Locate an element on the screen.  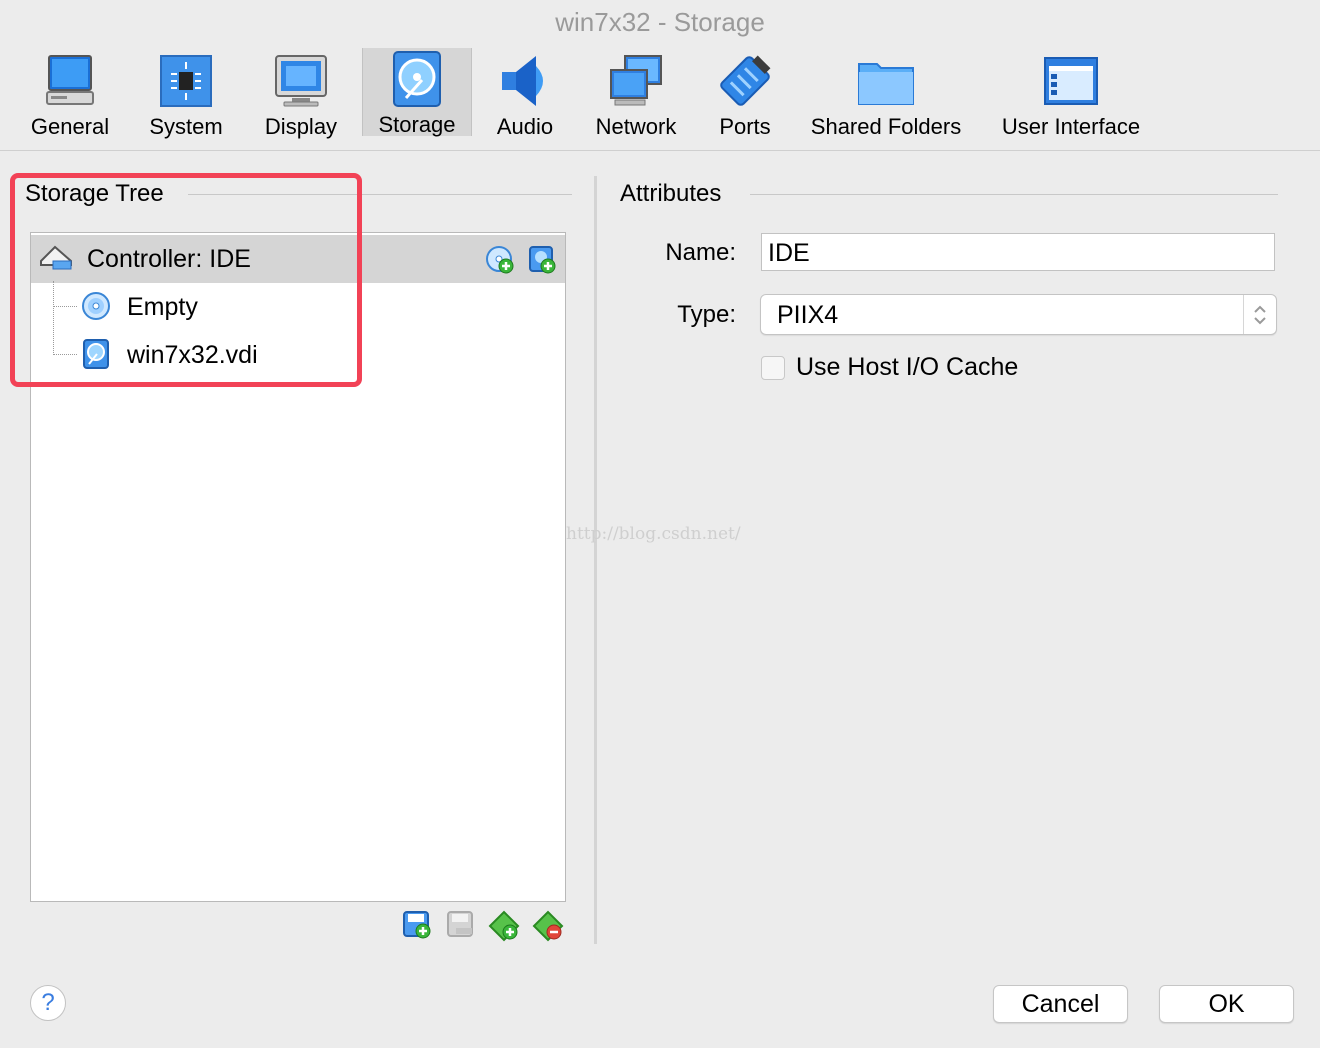
chevron-updown-icon is located at coordinates (1254, 314).